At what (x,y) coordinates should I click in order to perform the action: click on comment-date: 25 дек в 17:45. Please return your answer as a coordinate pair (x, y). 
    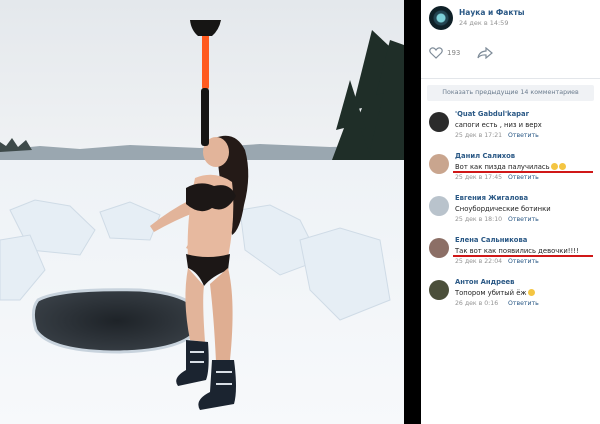
    Looking at the image, I should click on (478, 177).